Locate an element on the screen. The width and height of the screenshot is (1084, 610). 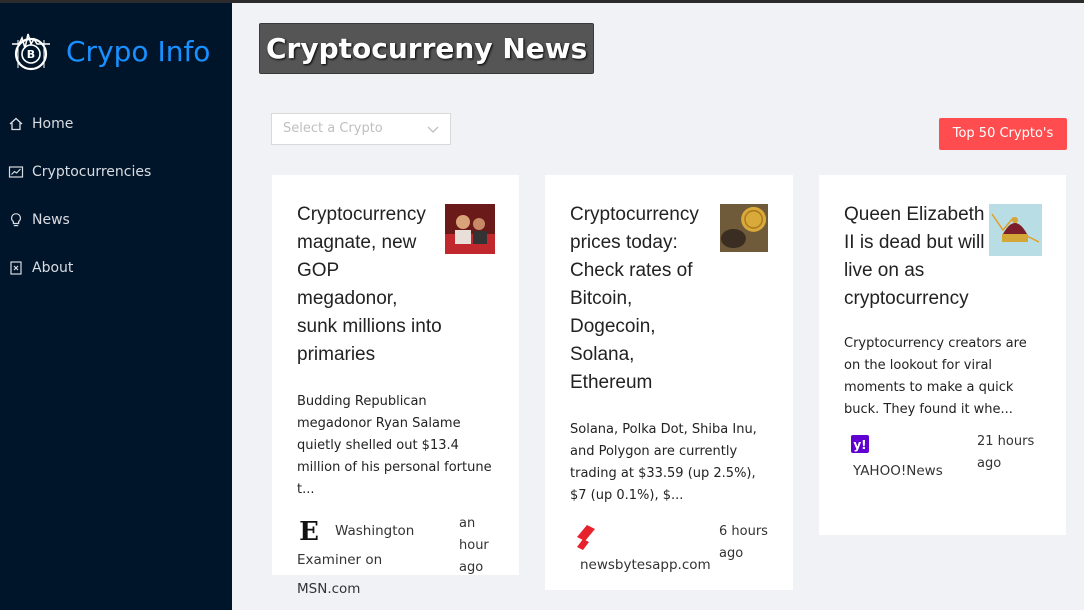
chevron-down-icon is located at coordinates (433, 129).